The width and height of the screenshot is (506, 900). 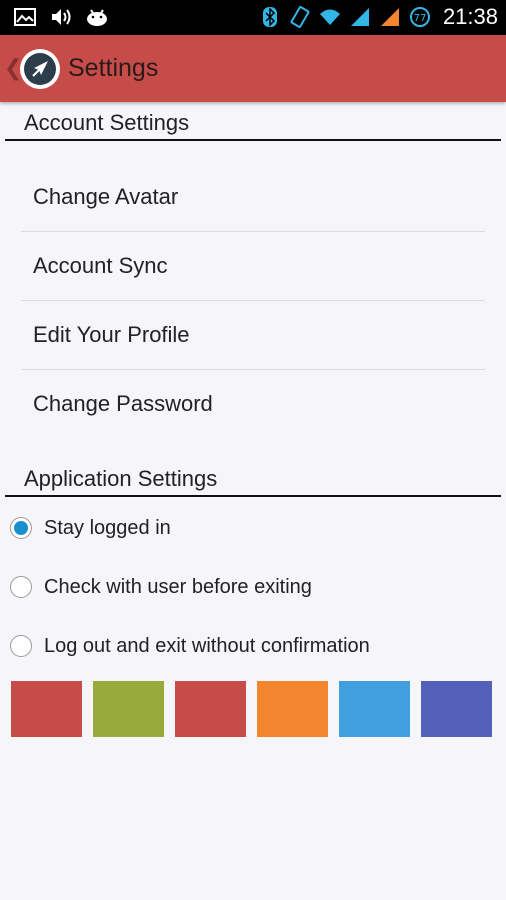 I want to click on app-logo, so click(x=40, y=69).